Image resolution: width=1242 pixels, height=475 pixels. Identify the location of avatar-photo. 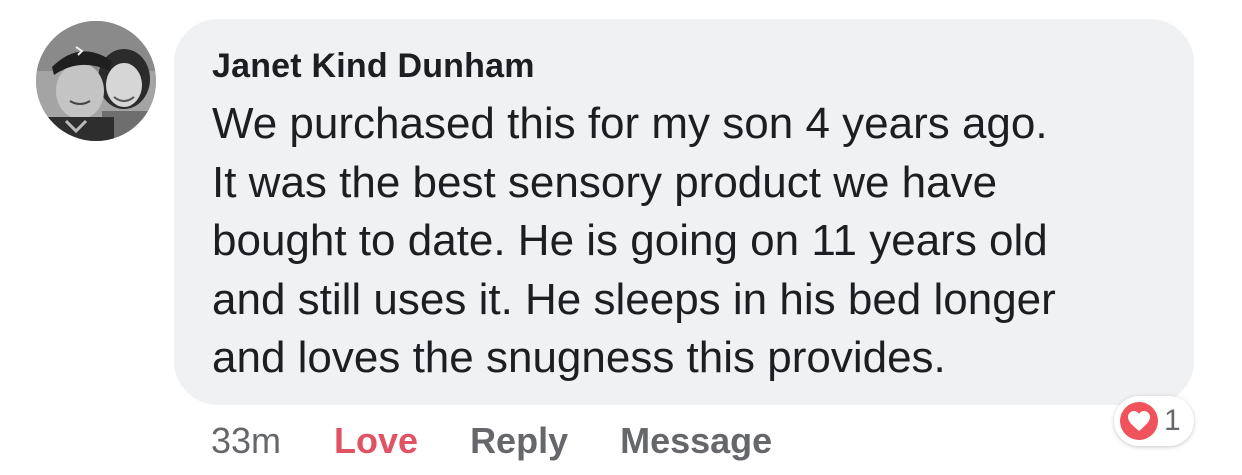
(96, 81).